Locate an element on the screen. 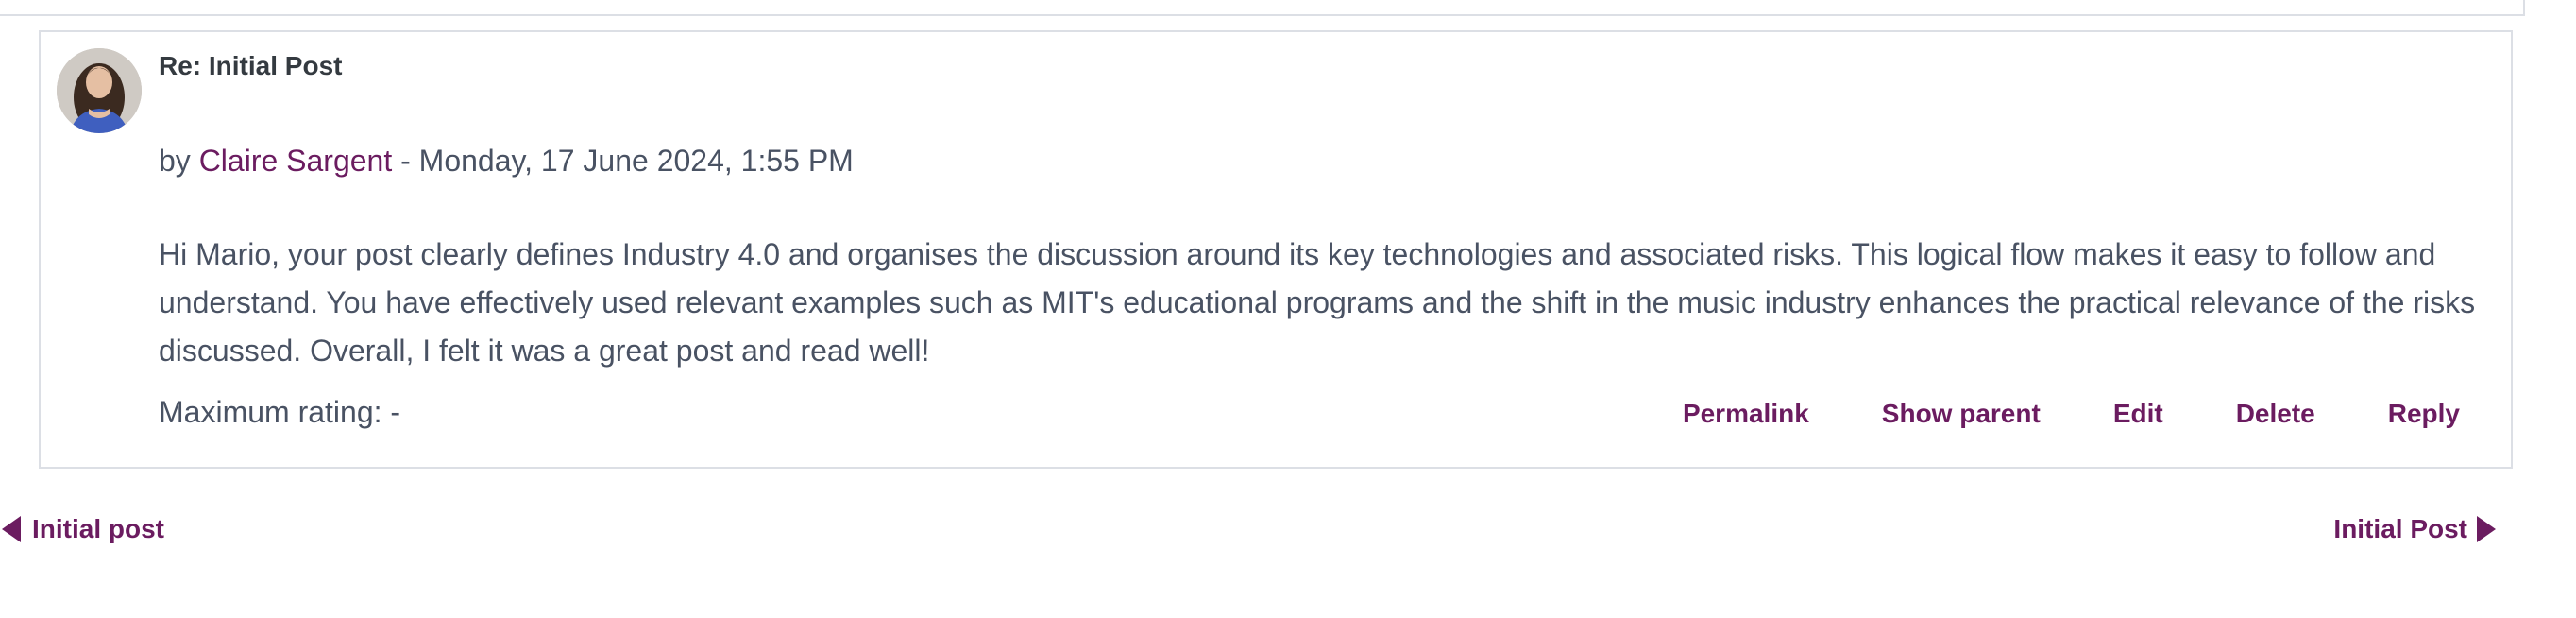 This screenshot has height=618, width=2576. previous-discussion-link: Initial post is located at coordinates (83, 529).